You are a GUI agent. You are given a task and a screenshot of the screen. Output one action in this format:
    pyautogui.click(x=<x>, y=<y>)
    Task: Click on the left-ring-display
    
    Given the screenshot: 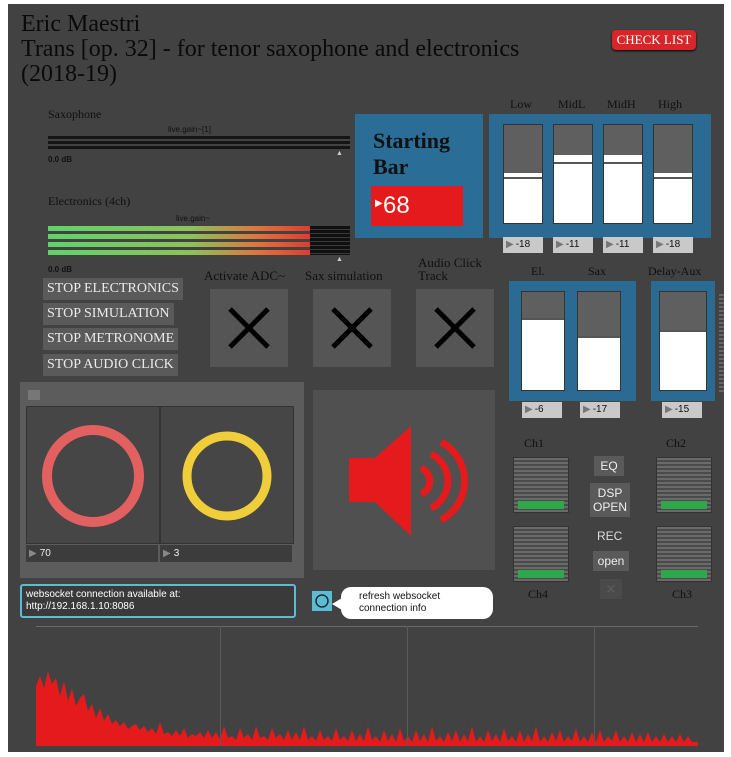 What is the action you would take?
    pyautogui.click(x=93, y=475)
    